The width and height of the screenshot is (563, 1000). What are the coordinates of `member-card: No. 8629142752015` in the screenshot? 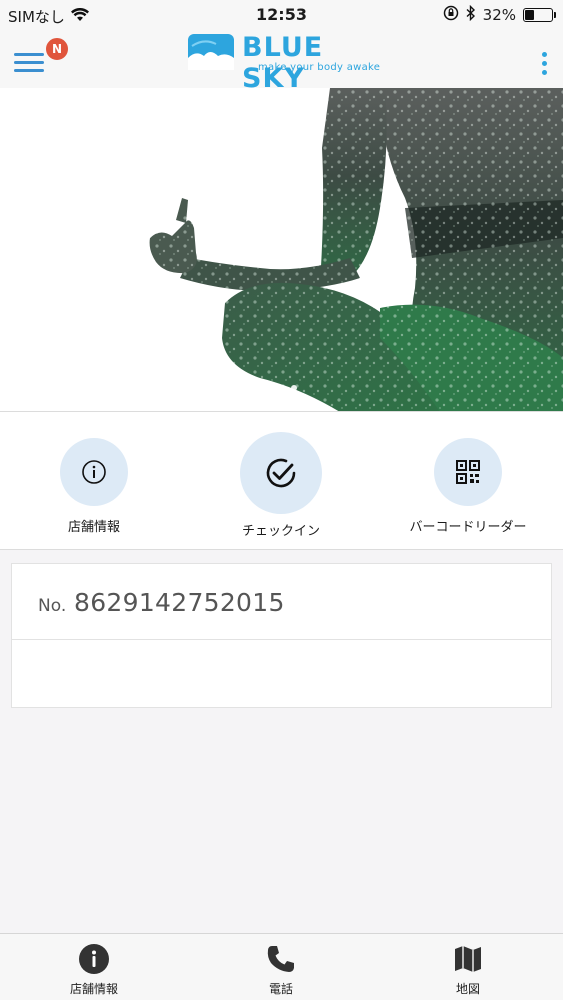 It's located at (281, 635).